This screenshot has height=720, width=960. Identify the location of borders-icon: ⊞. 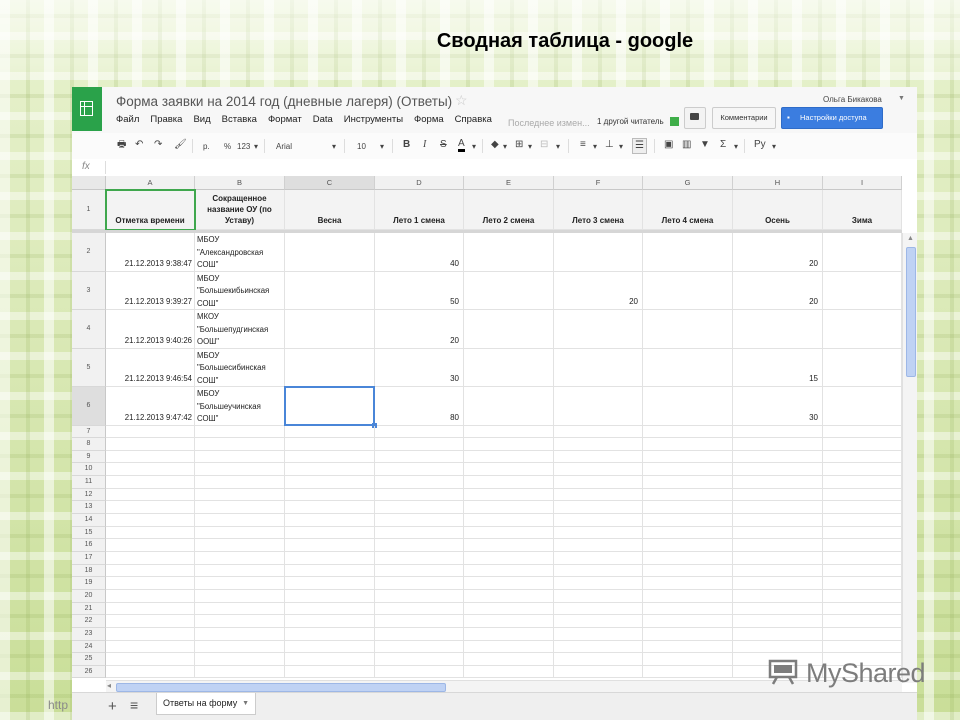
(519, 145).